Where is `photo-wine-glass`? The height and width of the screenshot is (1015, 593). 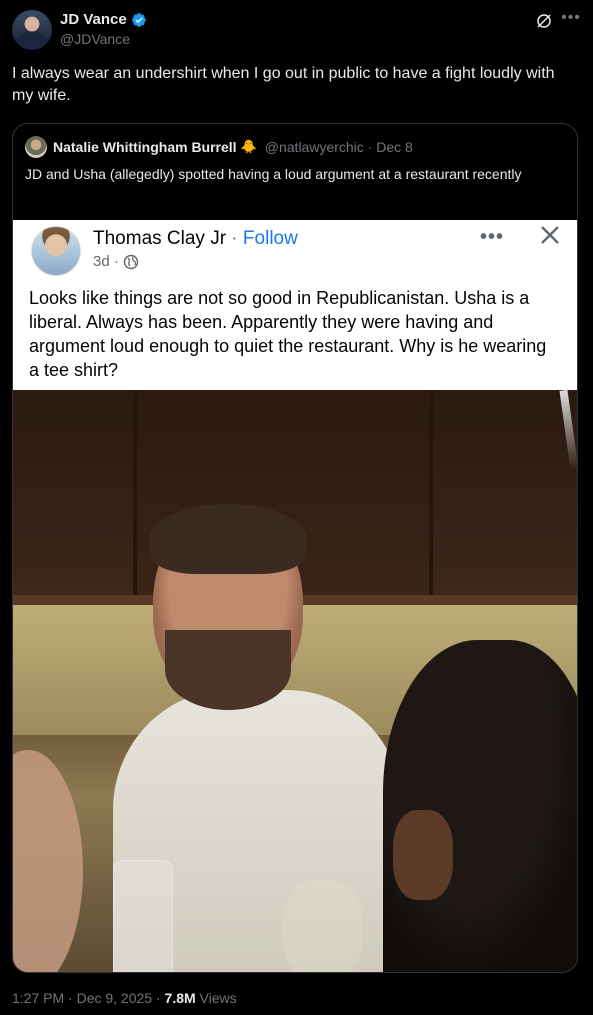 photo-wine-glass is located at coordinates (143, 916).